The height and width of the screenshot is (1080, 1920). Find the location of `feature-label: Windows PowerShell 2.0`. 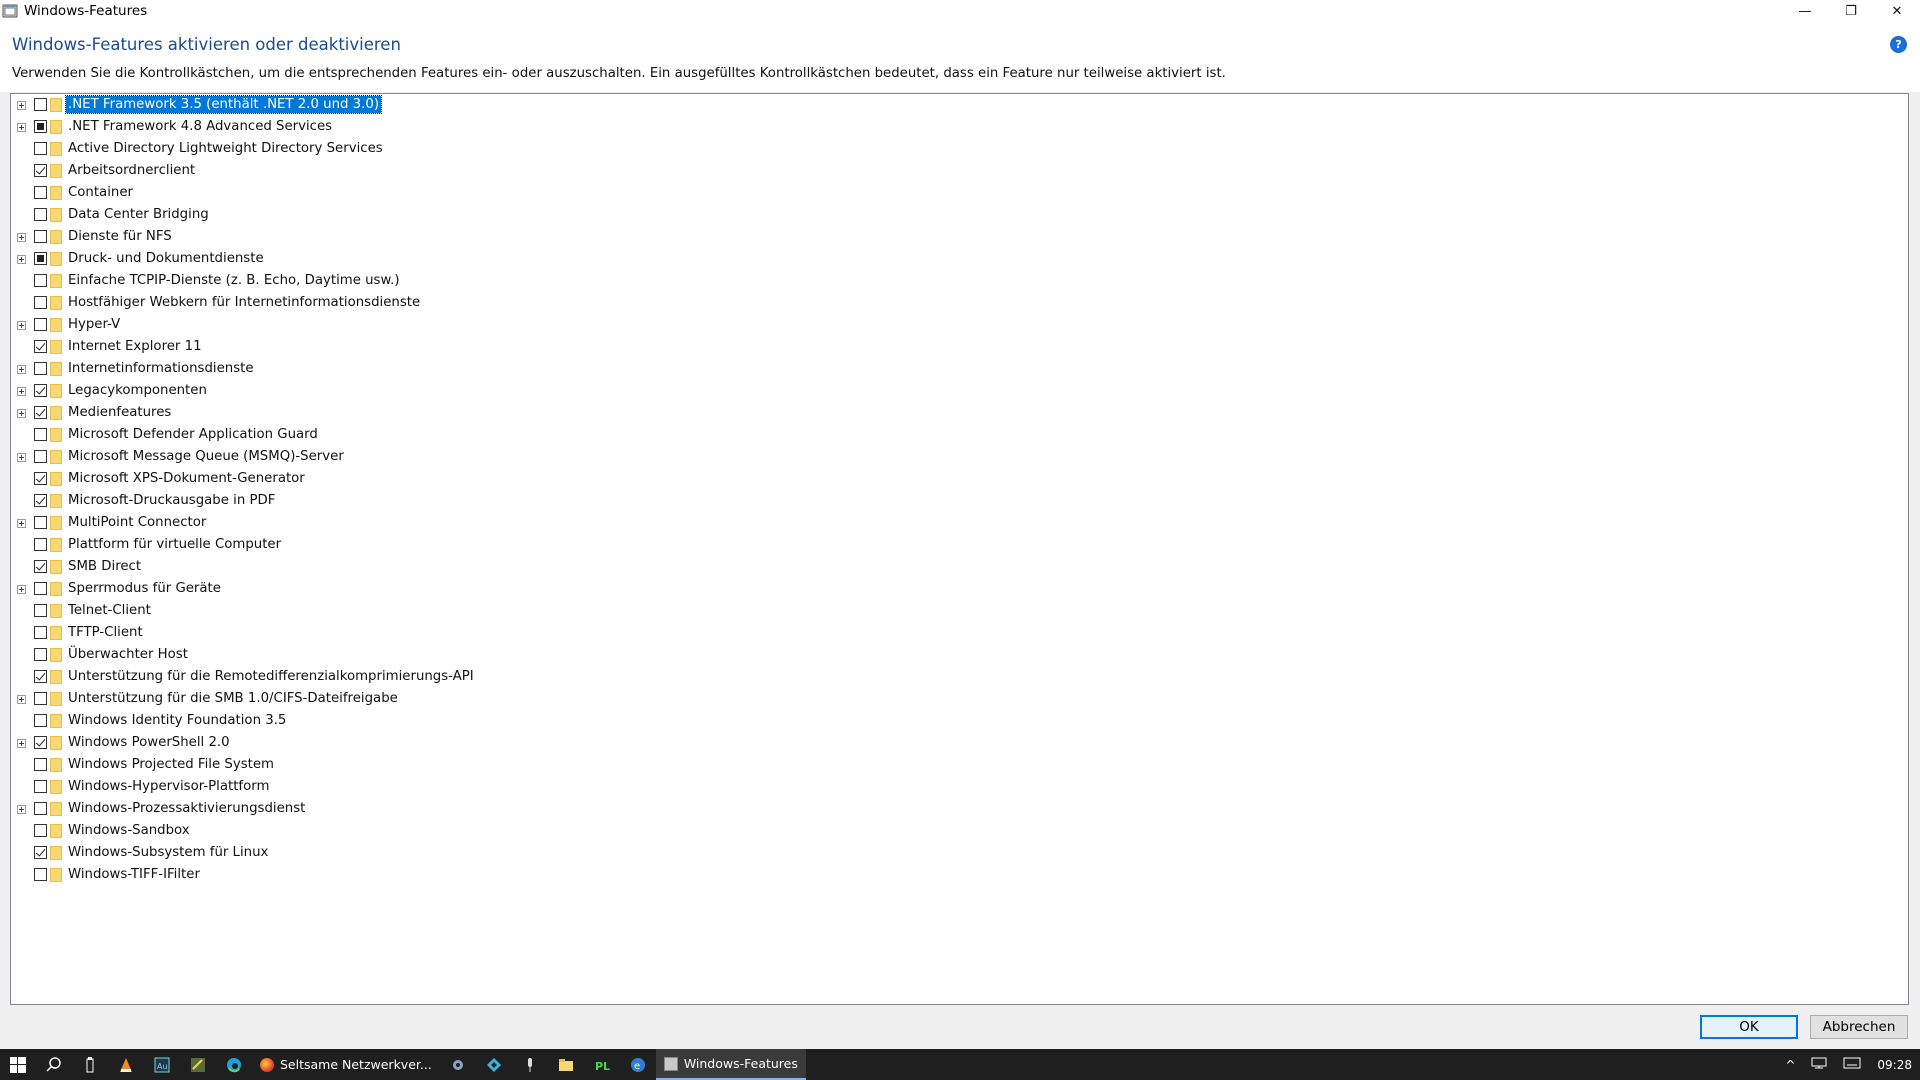

feature-label: Windows PowerShell 2.0 is located at coordinates (149, 742).